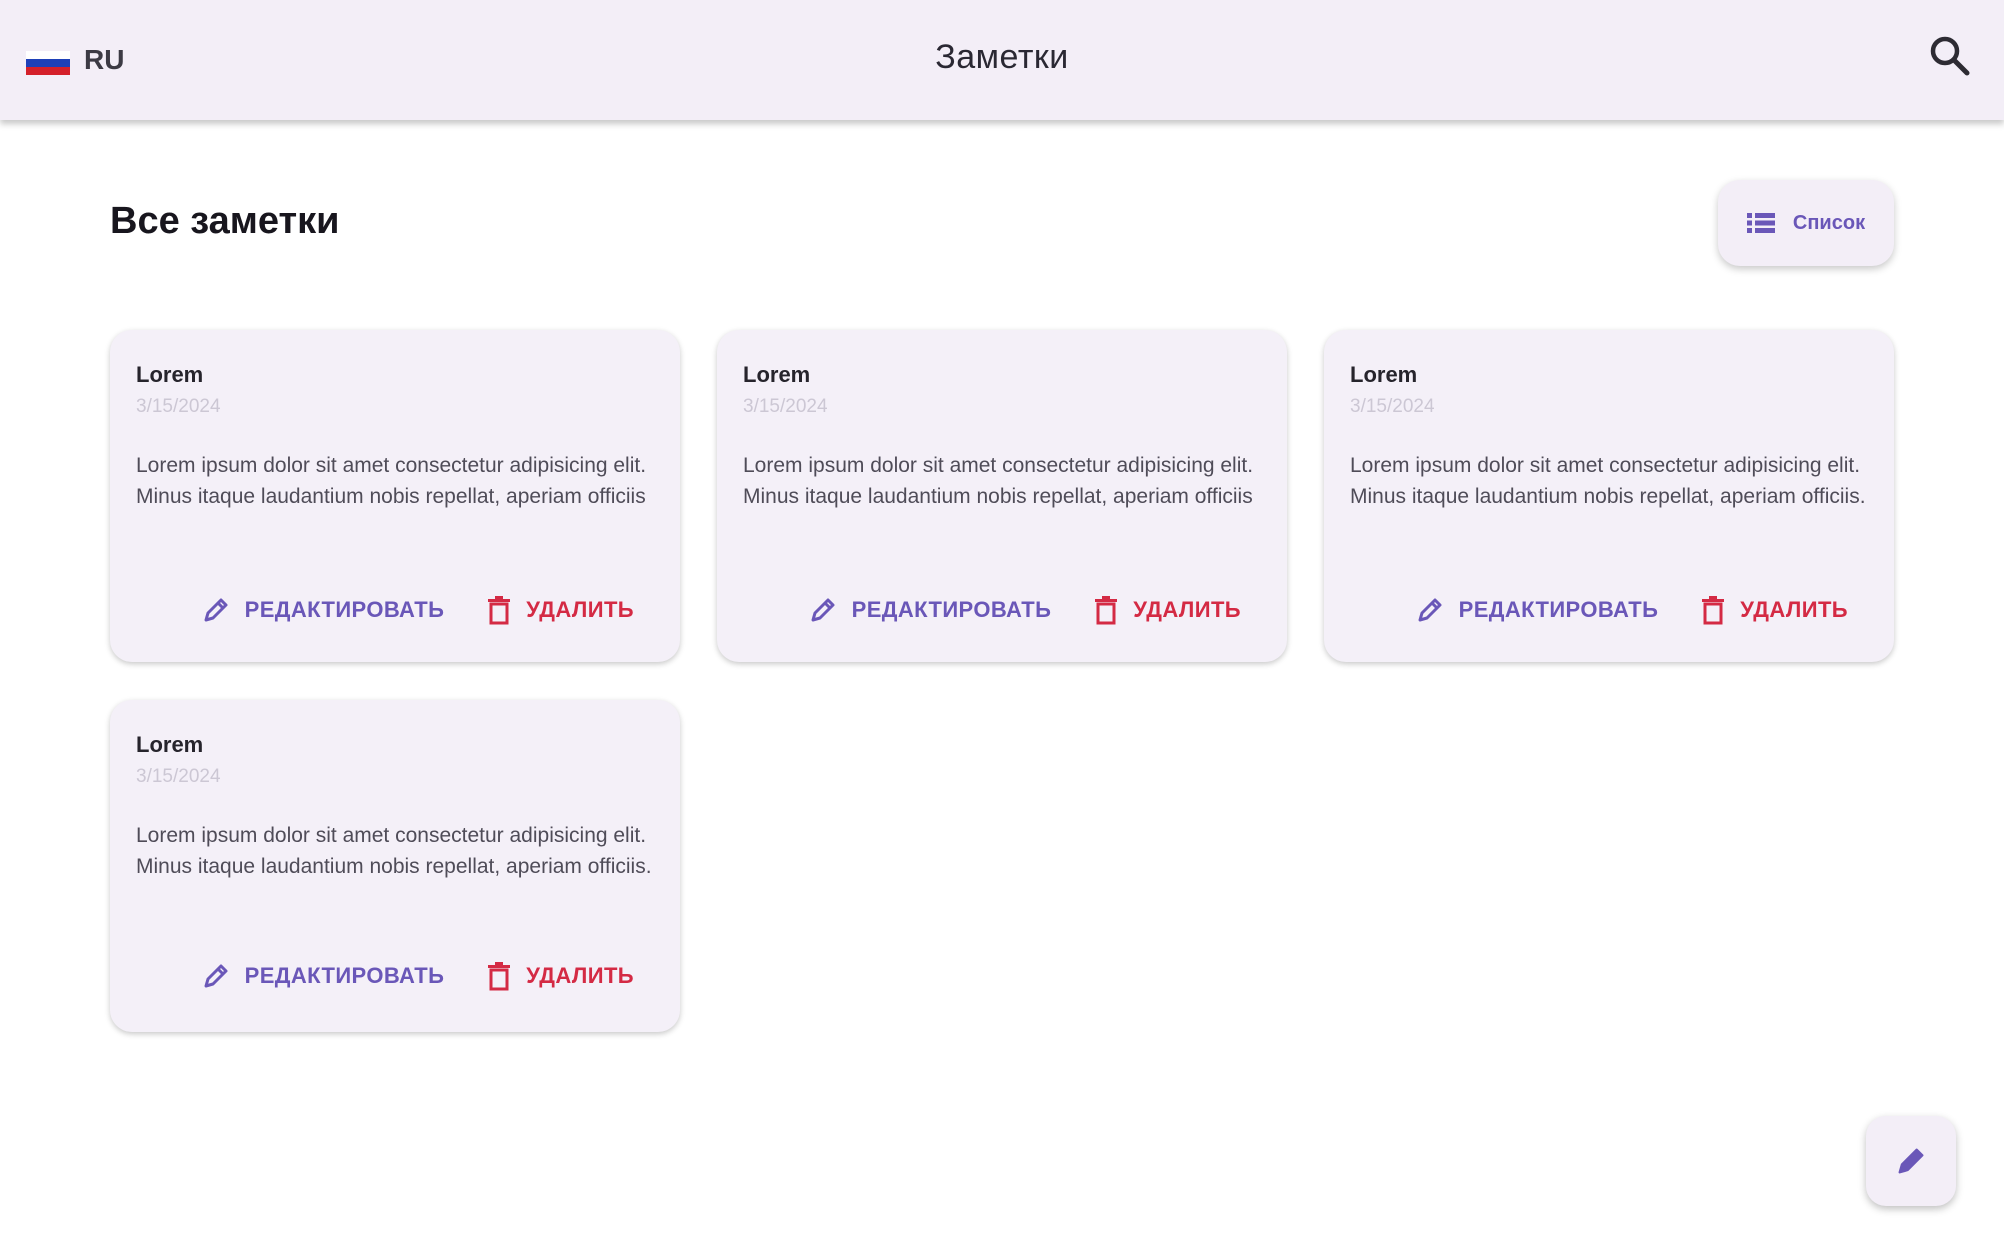 The width and height of the screenshot is (2004, 1251). I want to click on list-icon, so click(1760, 223).